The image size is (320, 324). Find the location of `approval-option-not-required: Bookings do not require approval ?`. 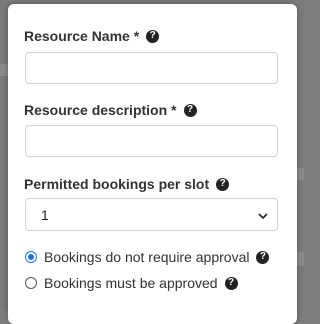

approval-option-not-required: Bookings do not require approval ? is located at coordinates (147, 257).